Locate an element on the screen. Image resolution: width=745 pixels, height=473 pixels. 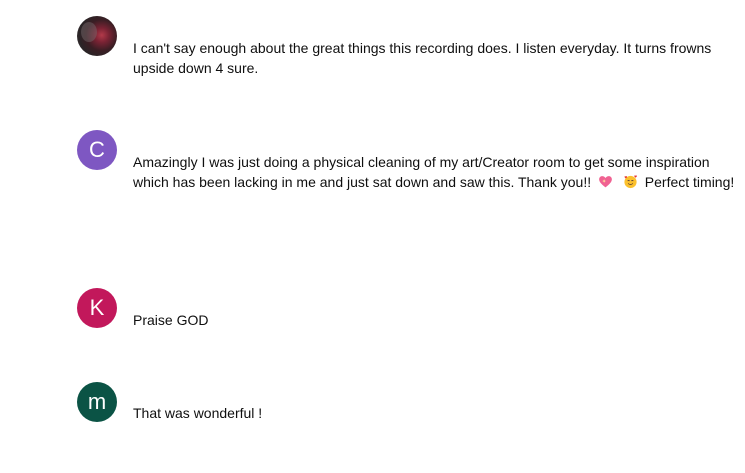
avatar is located at coordinates (97, 36).